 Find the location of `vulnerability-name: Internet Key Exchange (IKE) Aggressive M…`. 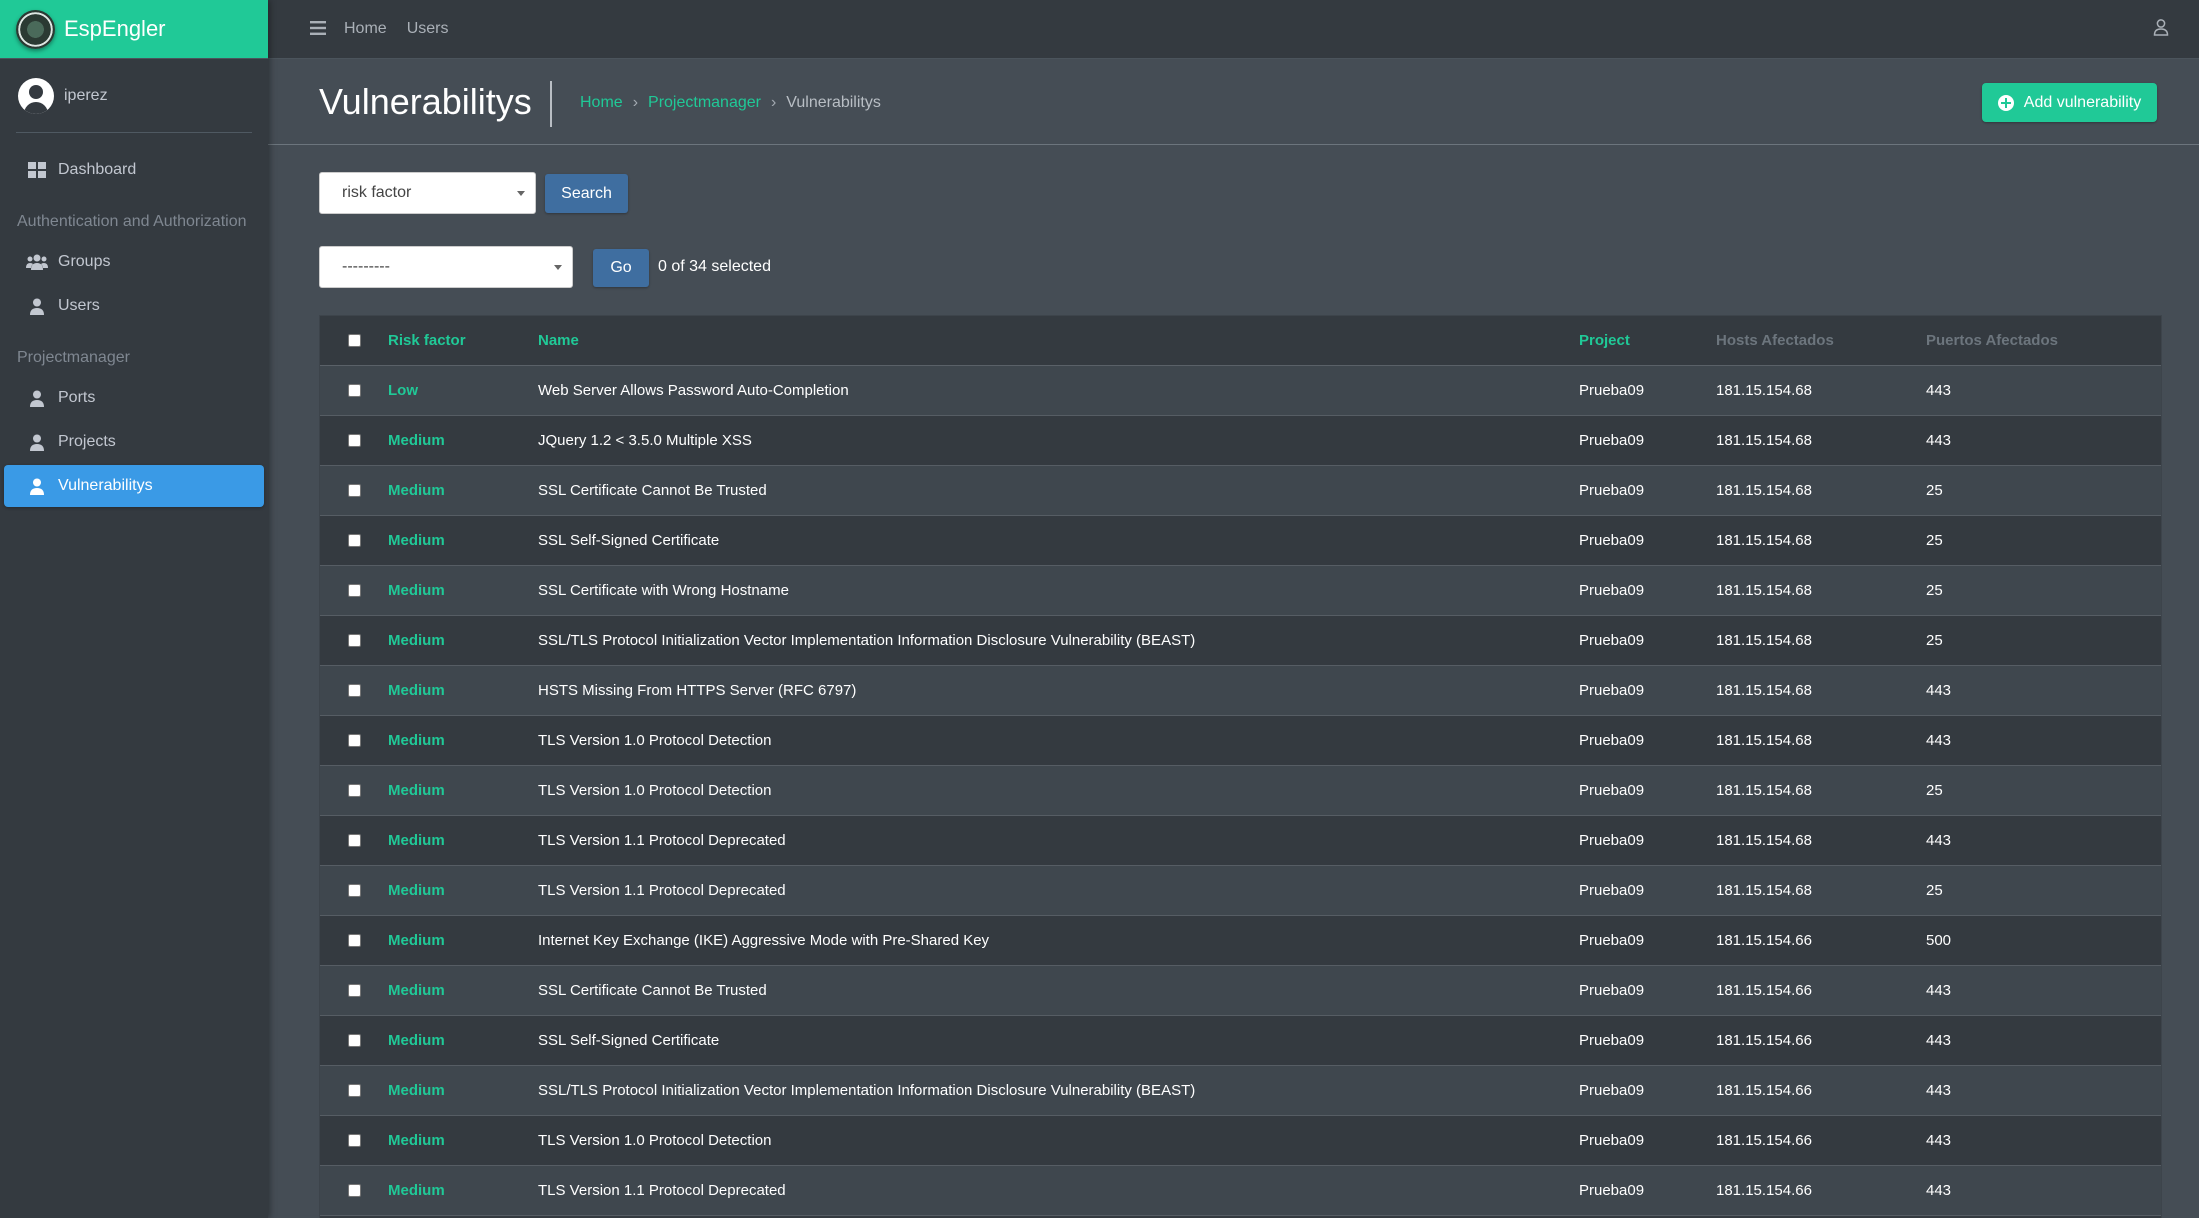

vulnerability-name: Internet Key Exchange (IKE) Aggressive M… is located at coordinates (764, 940).